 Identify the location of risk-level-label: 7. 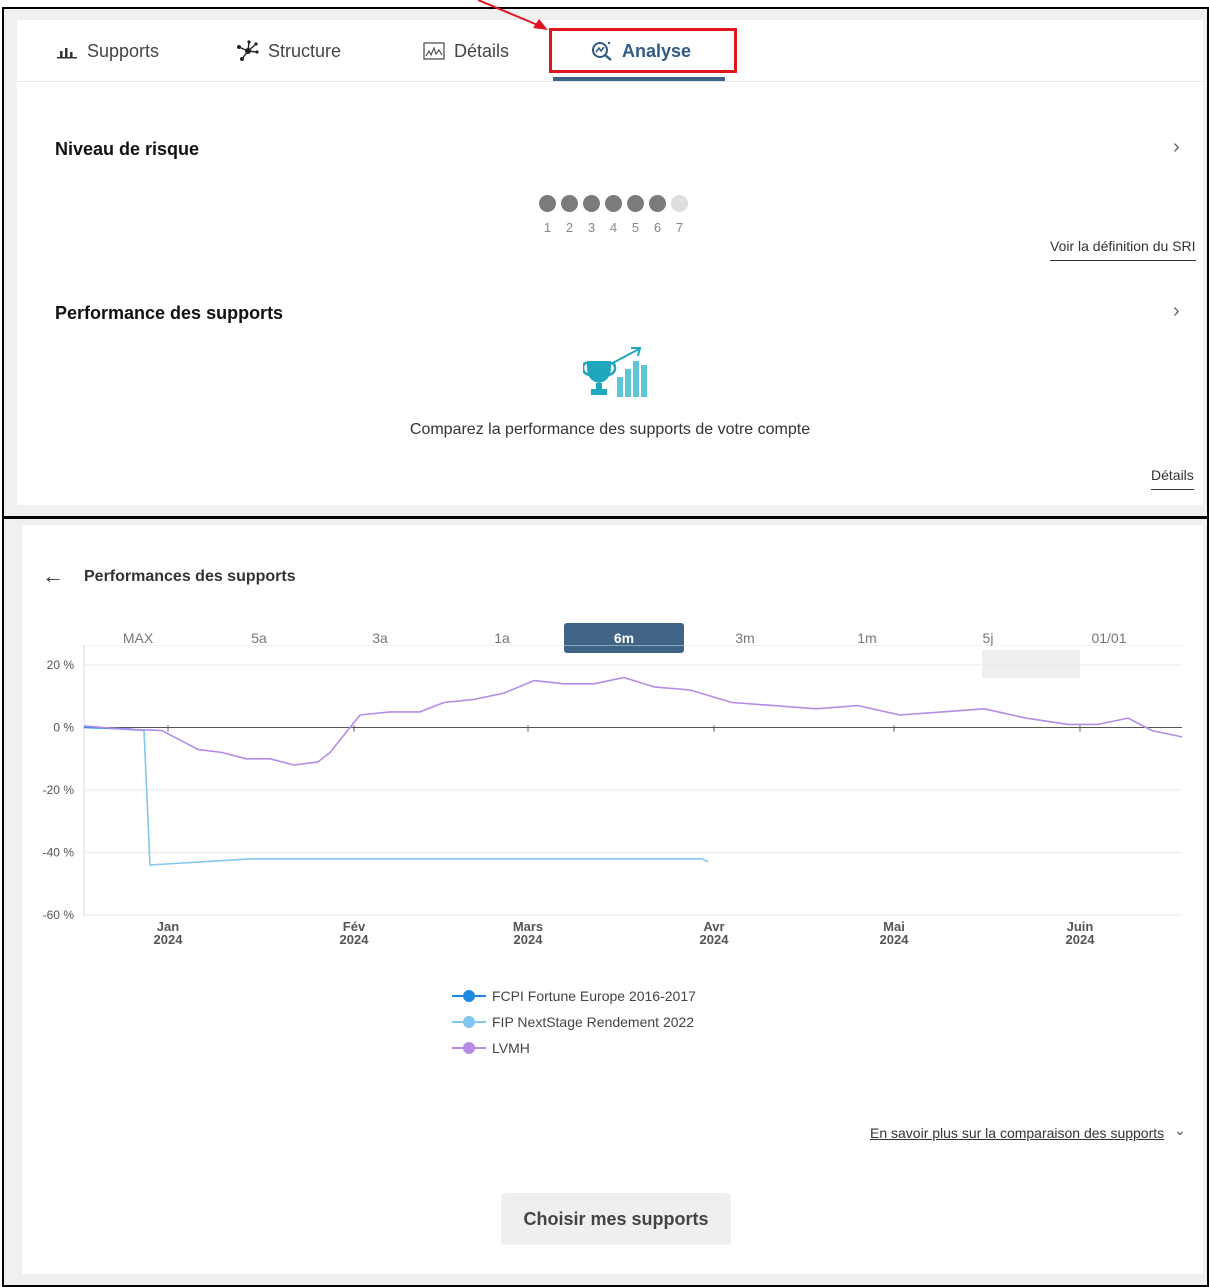
(679, 227).